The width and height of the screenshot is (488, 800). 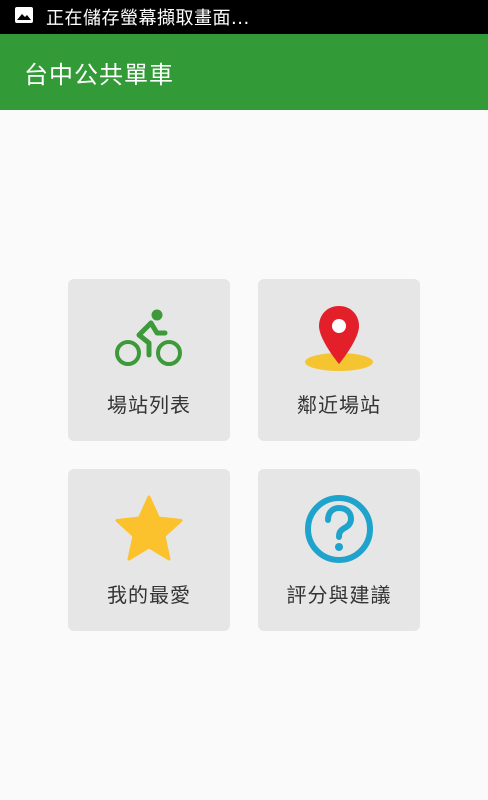 I want to click on rate-and-feedback-button: 評分與建議, so click(x=339, y=550).